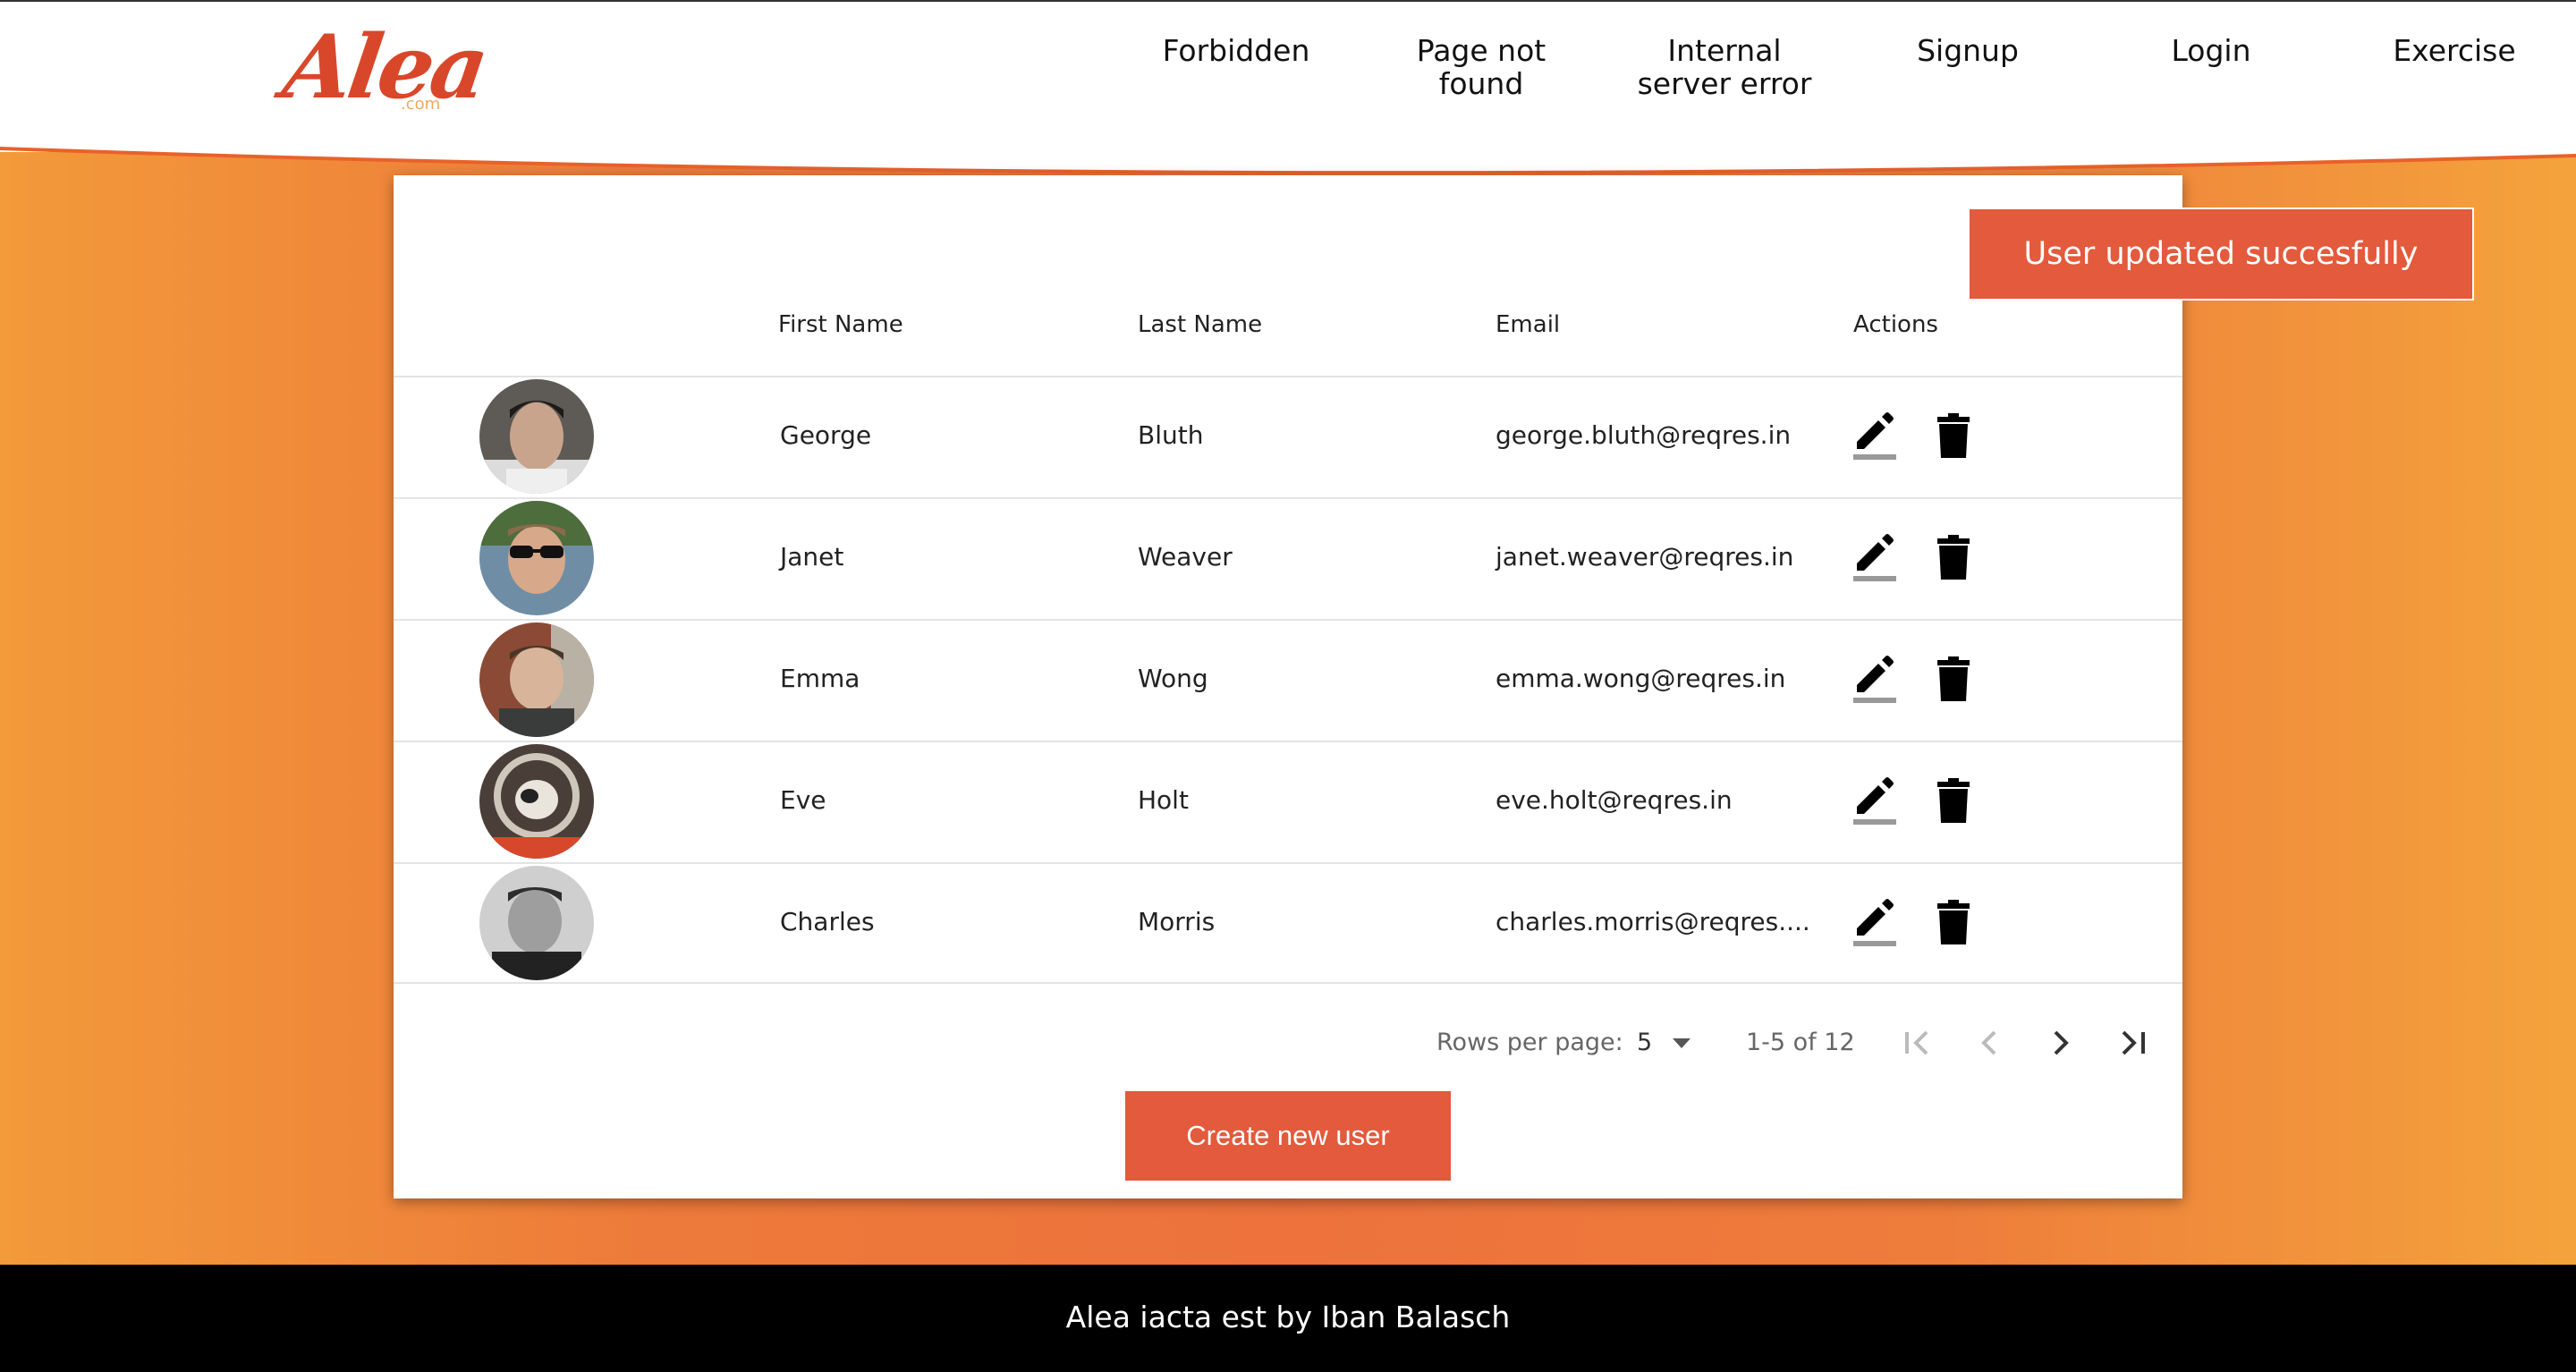  What do you see at coordinates (1163, 800) in the screenshot?
I see `cell-last-name: Holt` at bounding box center [1163, 800].